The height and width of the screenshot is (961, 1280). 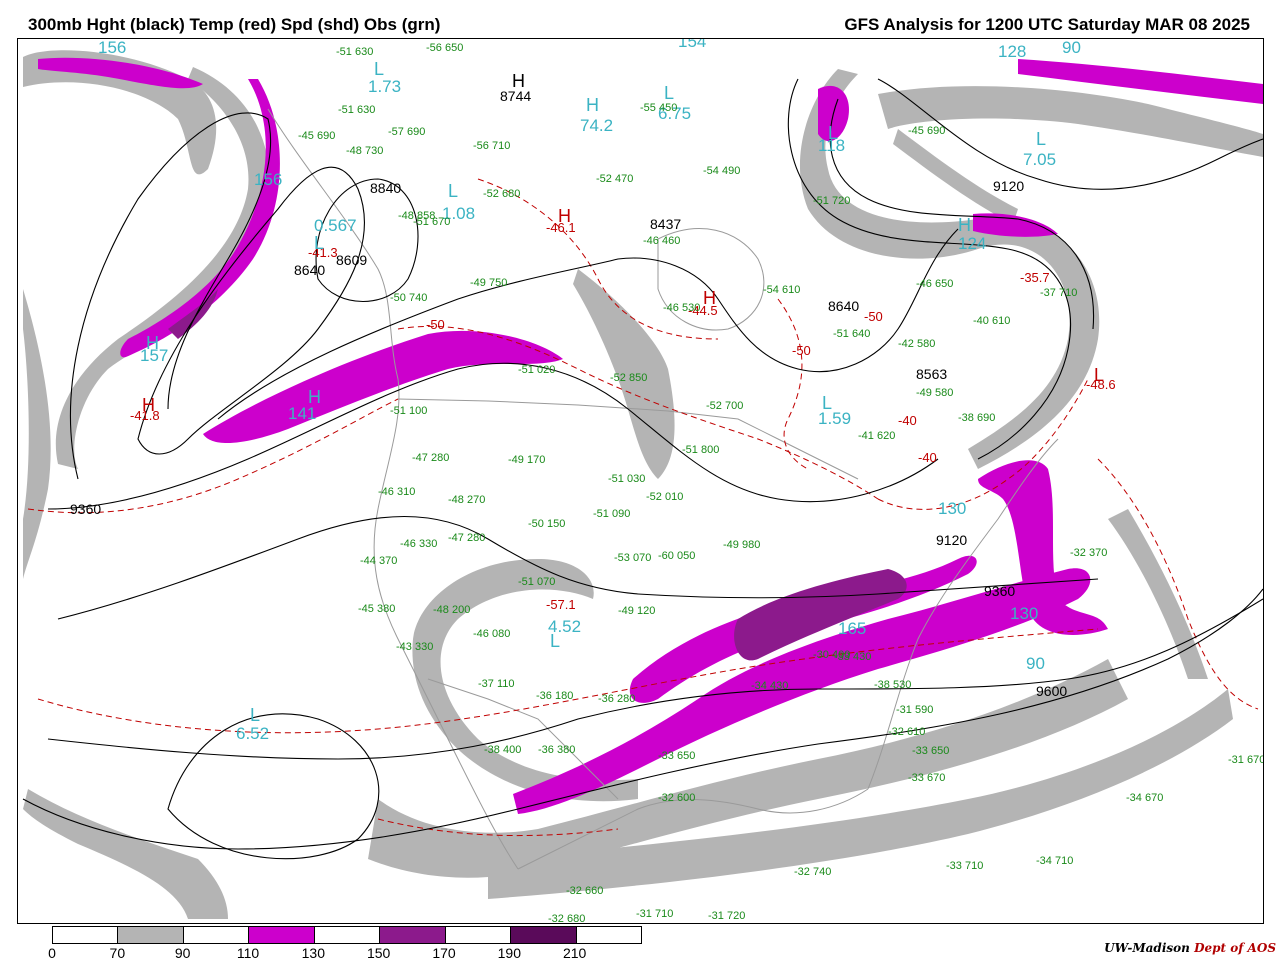 What do you see at coordinates (376, 609) in the screenshot?
I see `station-observation: -45 380` at bounding box center [376, 609].